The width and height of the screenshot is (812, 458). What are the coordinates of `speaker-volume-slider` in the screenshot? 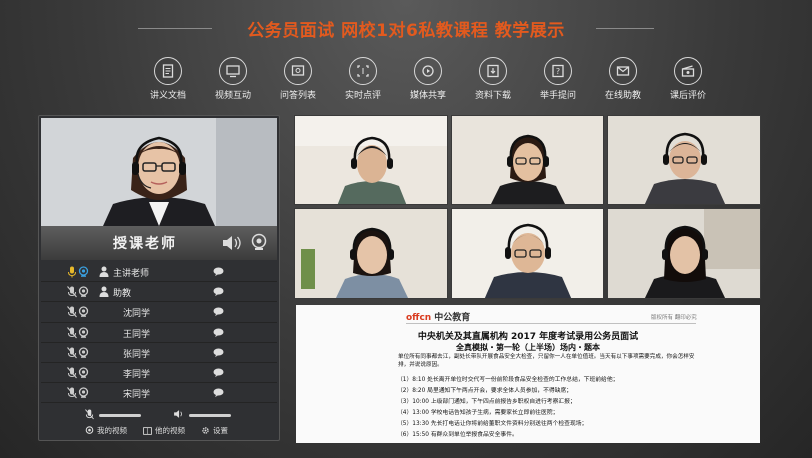 It's located at (210, 415).